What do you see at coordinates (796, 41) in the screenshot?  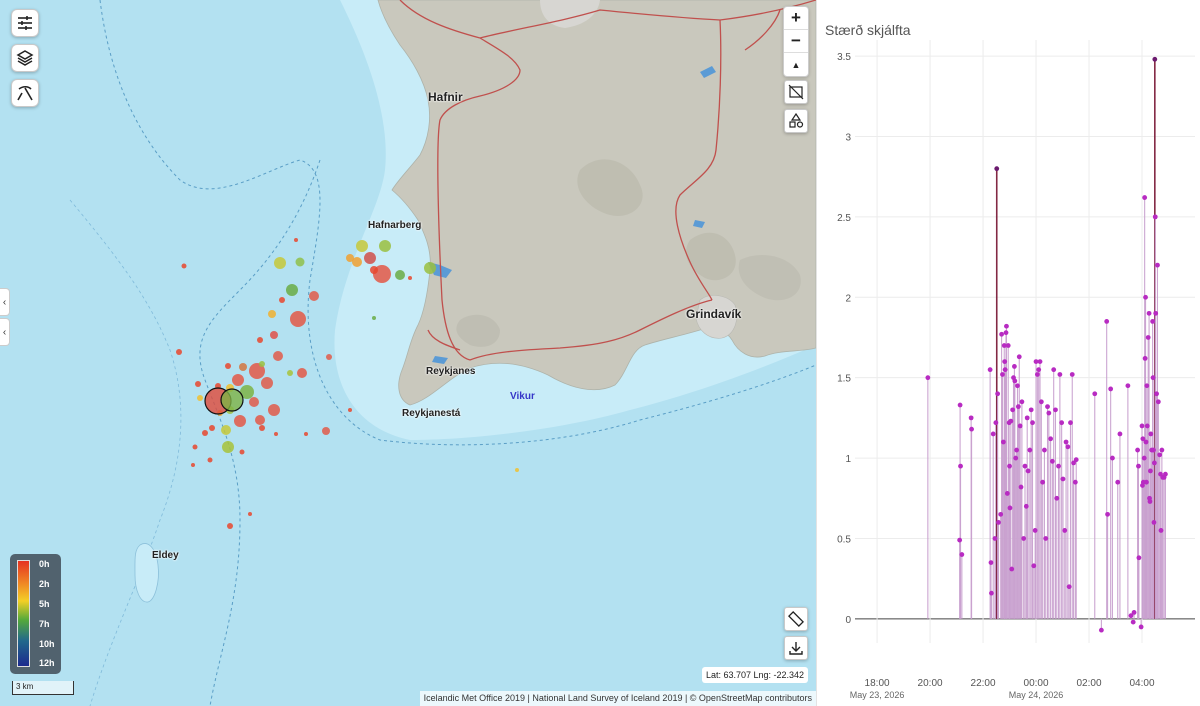 I see `zoom-out-button: −` at bounding box center [796, 41].